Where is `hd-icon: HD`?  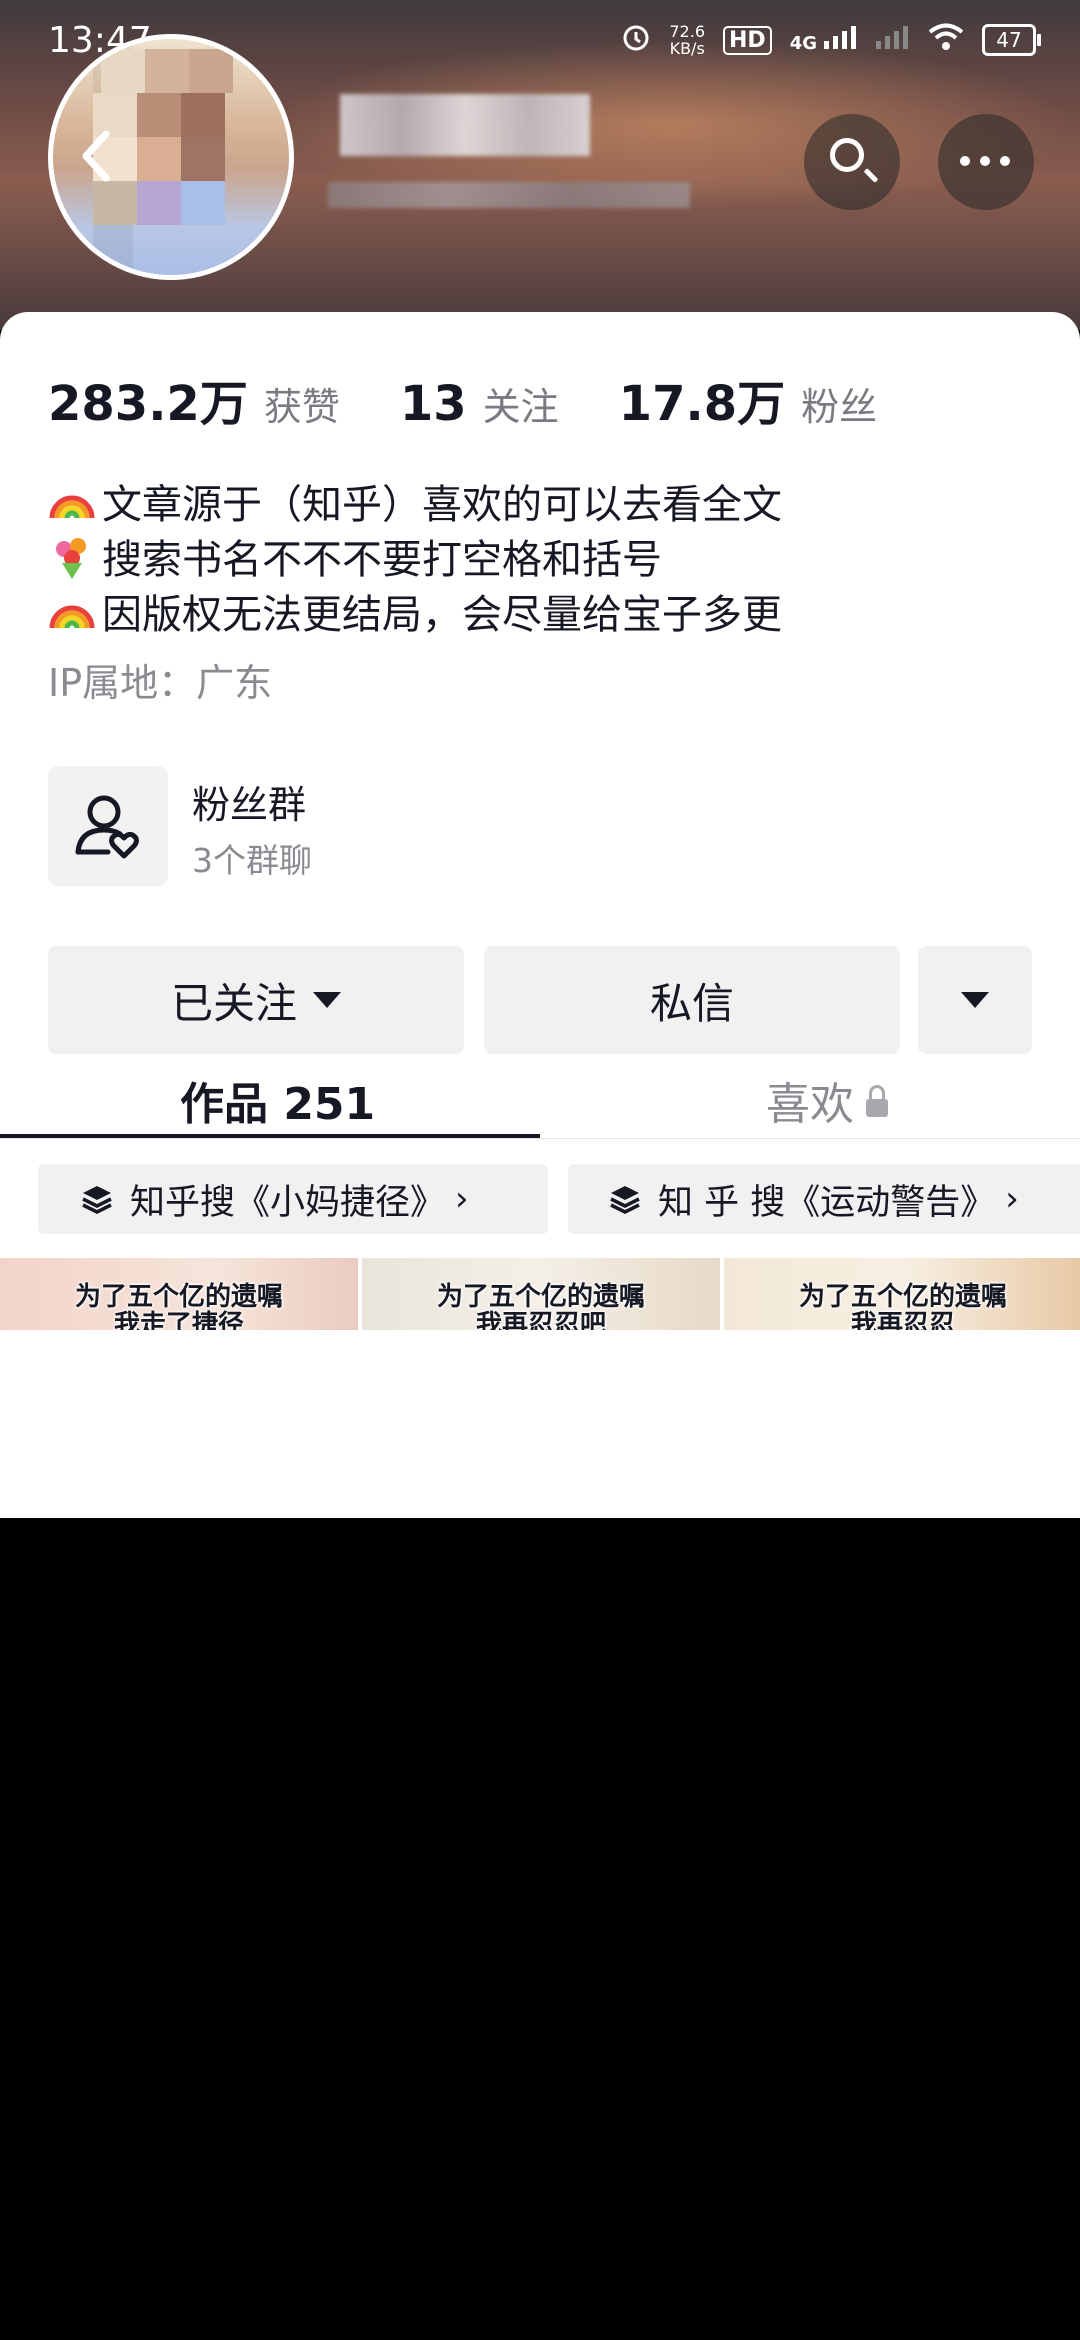
hd-icon: HD is located at coordinates (747, 40).